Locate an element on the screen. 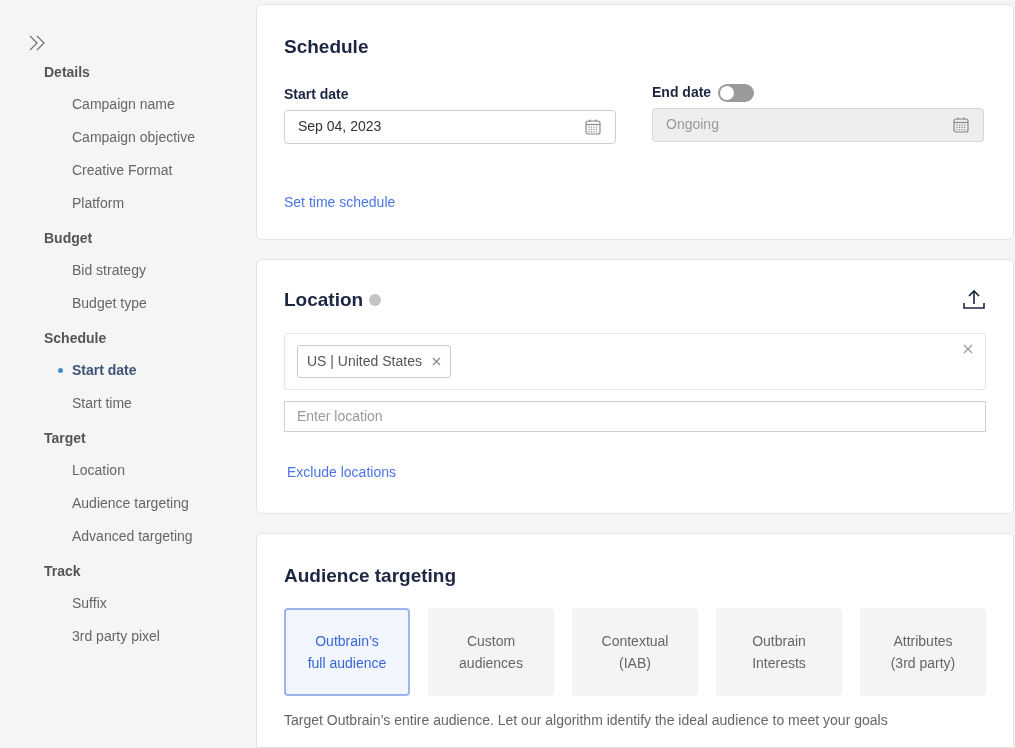 This screenshot has width=1015, height=748. sidebar-item: Budget type is located at coordinates (109, 303).